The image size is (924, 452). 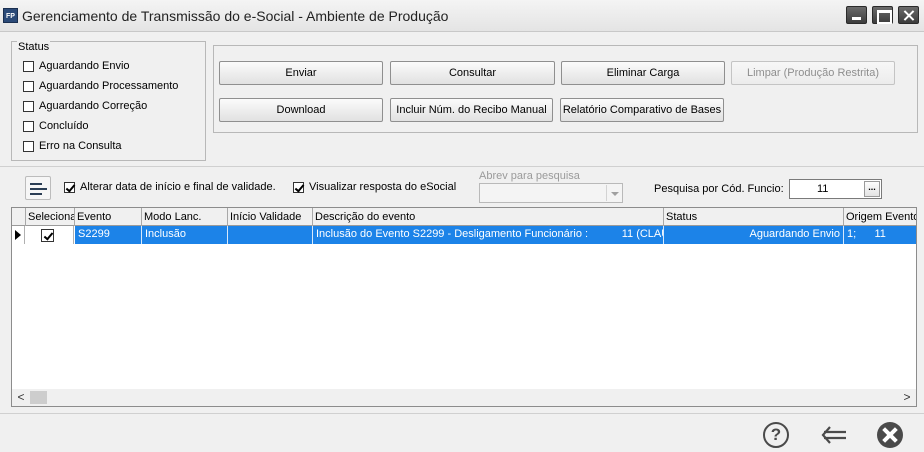 I want to click on checkbox-label: Aguardando Correção, so click(x=93, y=106).